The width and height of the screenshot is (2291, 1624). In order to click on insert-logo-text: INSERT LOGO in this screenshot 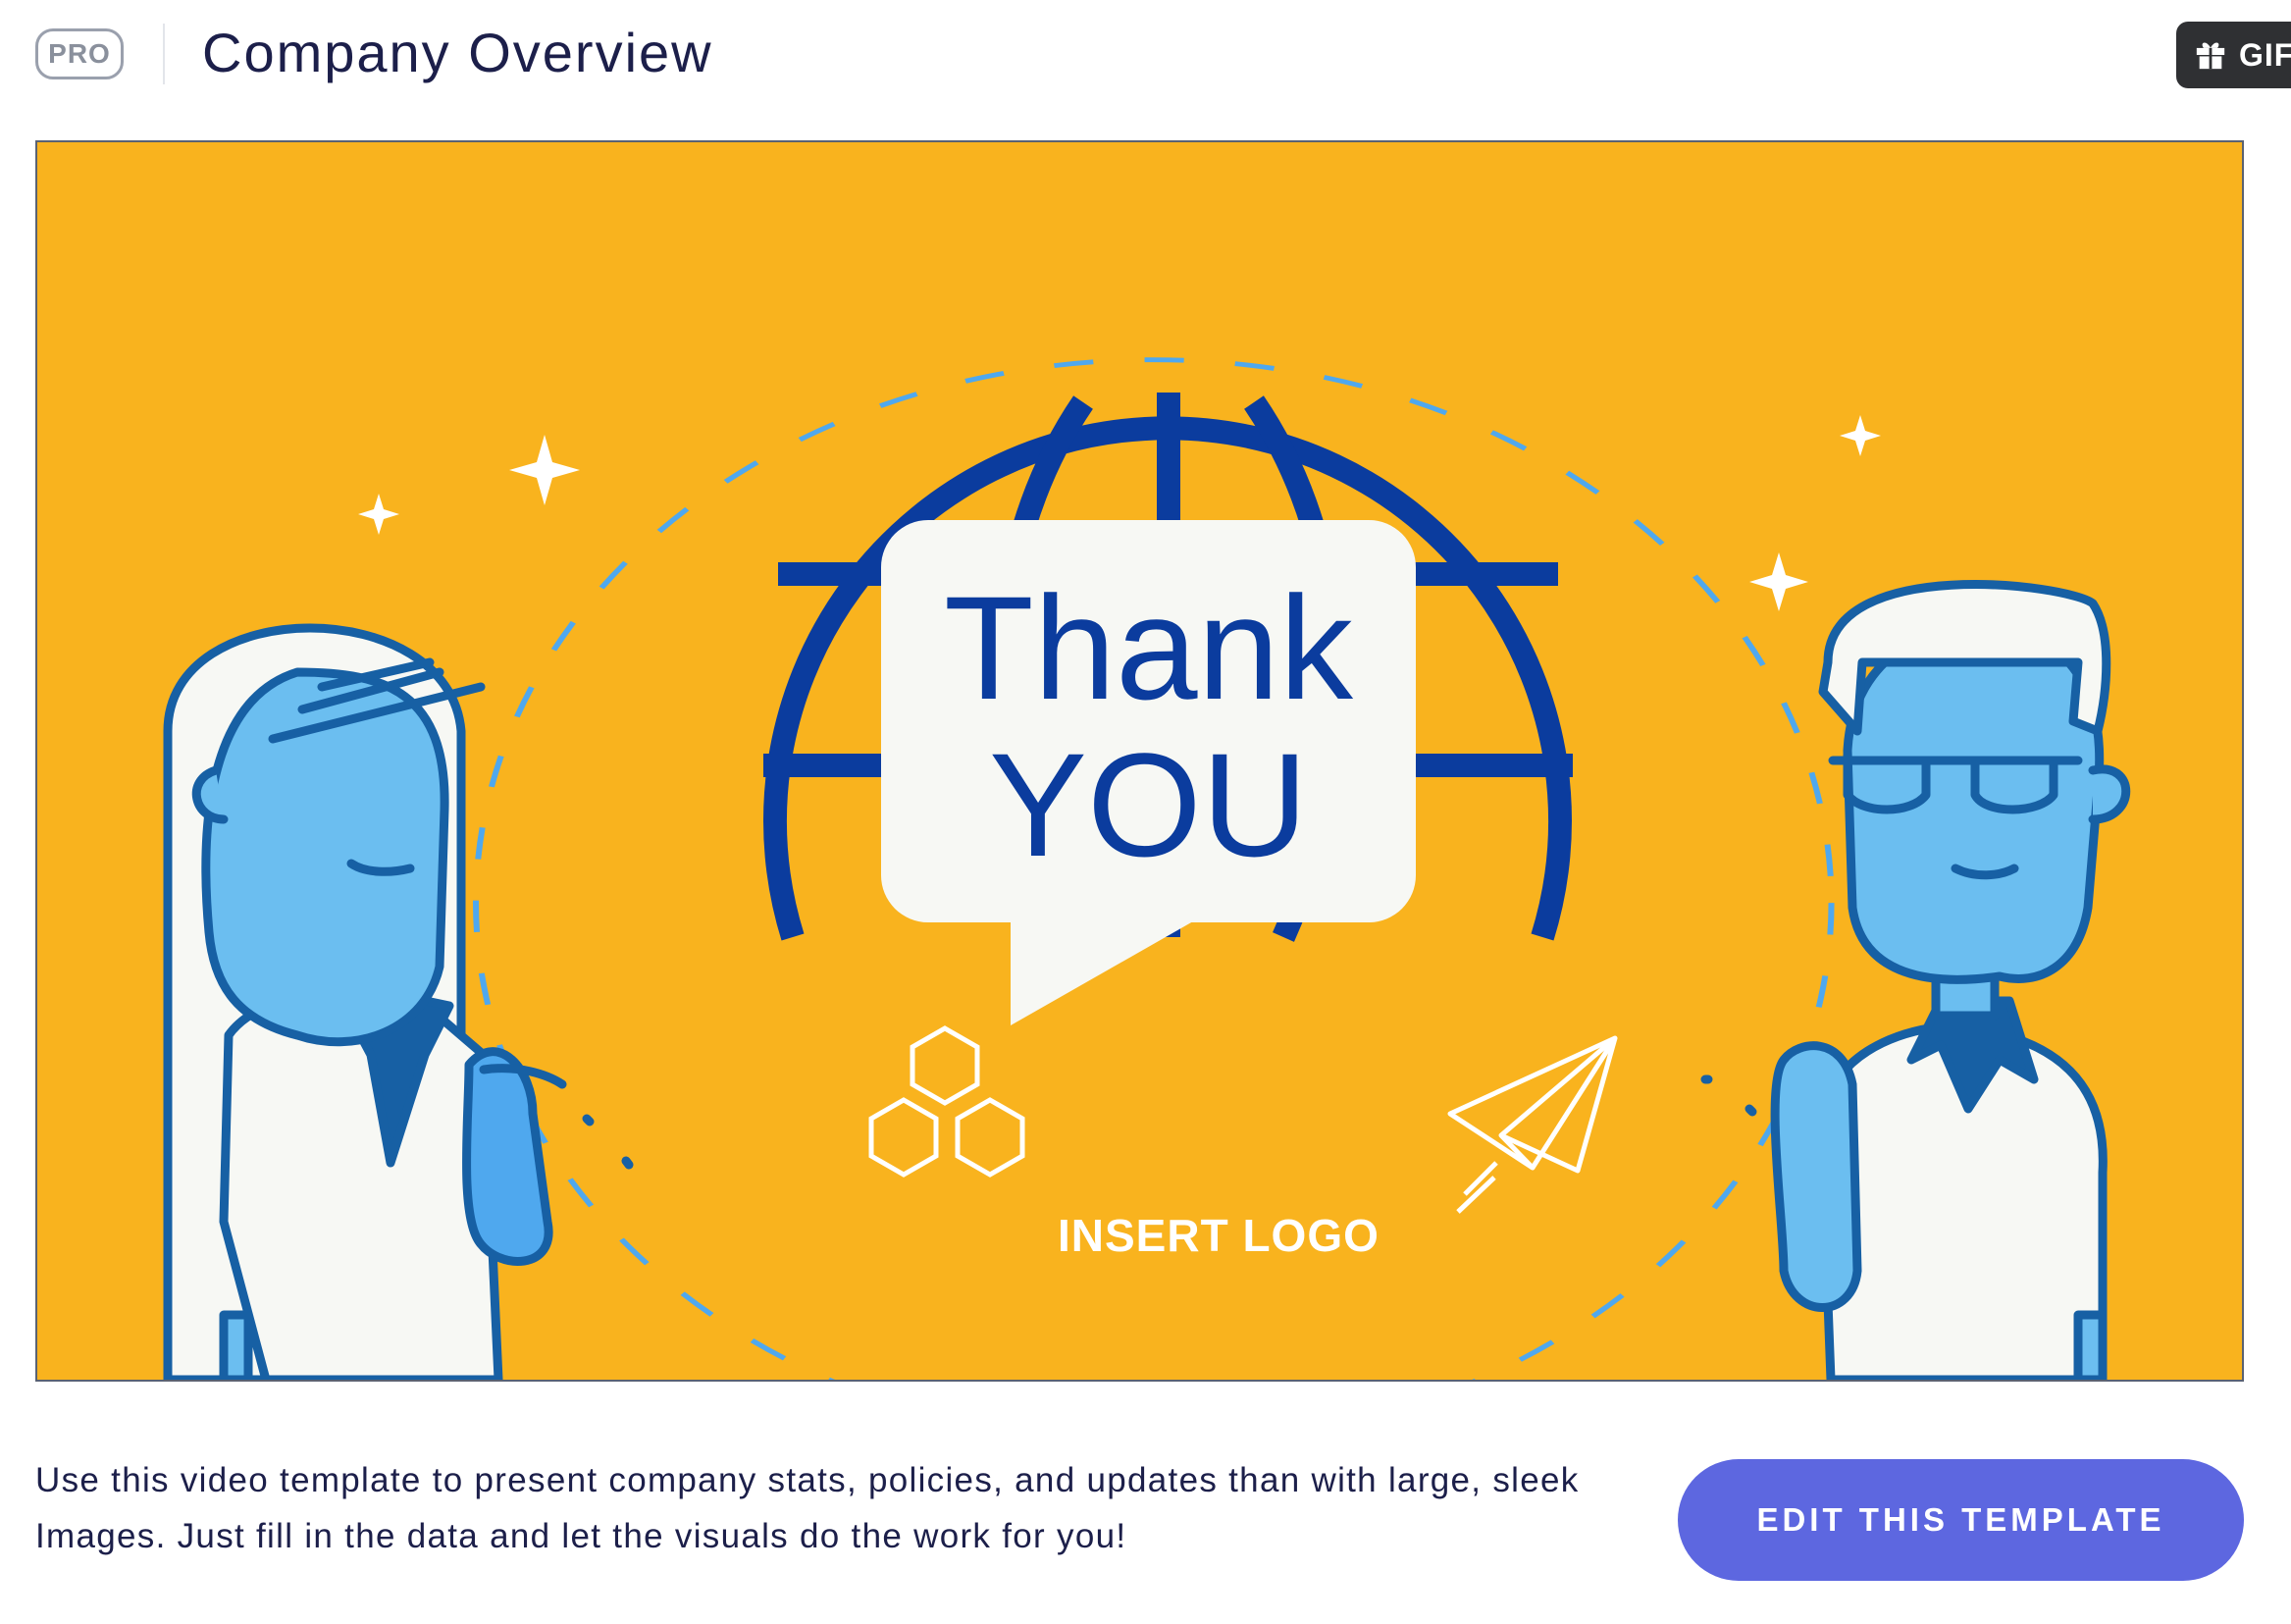, I will do `click(1219, 1235)`.